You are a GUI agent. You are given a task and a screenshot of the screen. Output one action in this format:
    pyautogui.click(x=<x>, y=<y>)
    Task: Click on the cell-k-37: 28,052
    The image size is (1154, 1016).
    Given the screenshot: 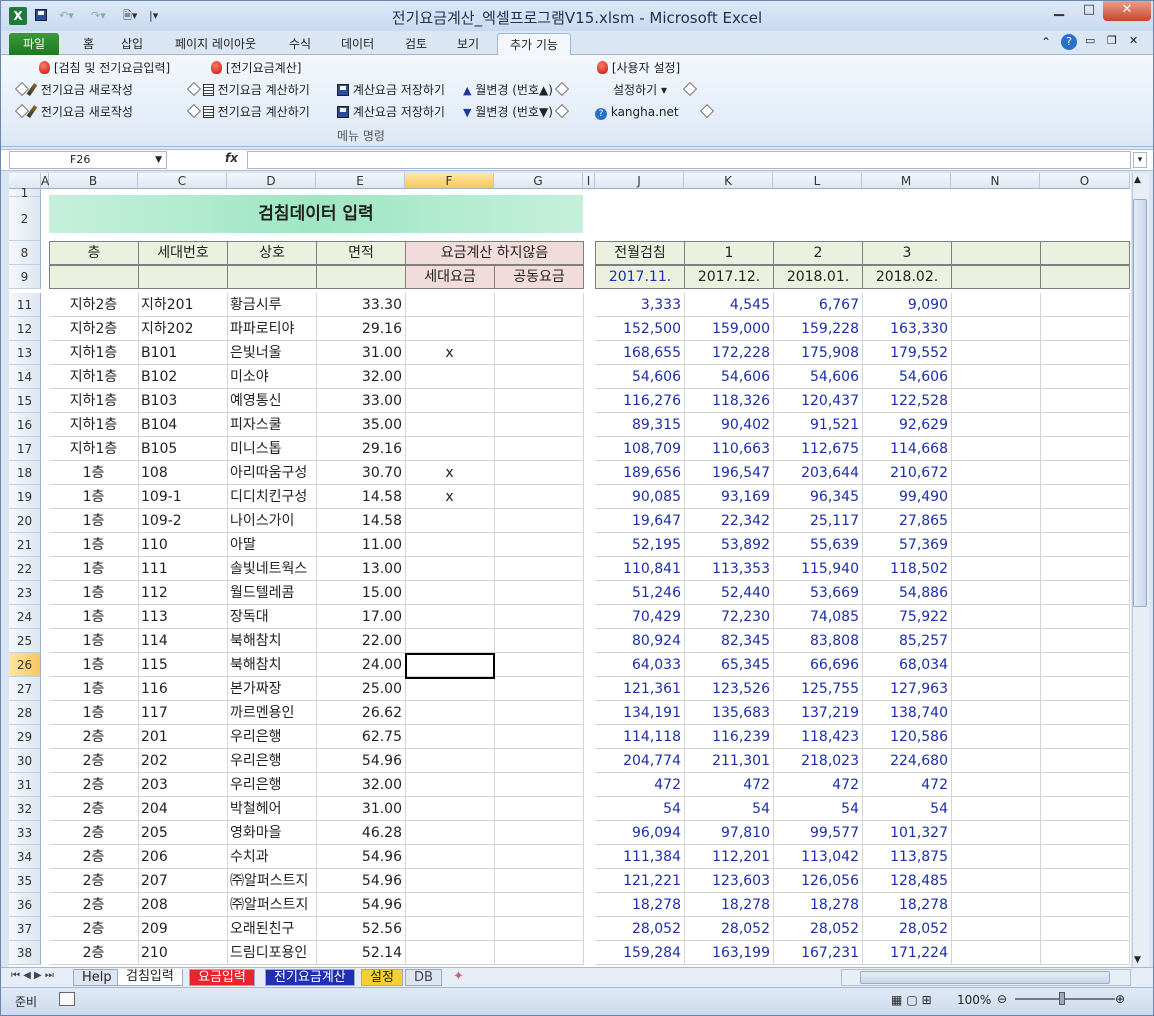 What is the action you would take?
    pyautogui.click(x=729, y=929)
    